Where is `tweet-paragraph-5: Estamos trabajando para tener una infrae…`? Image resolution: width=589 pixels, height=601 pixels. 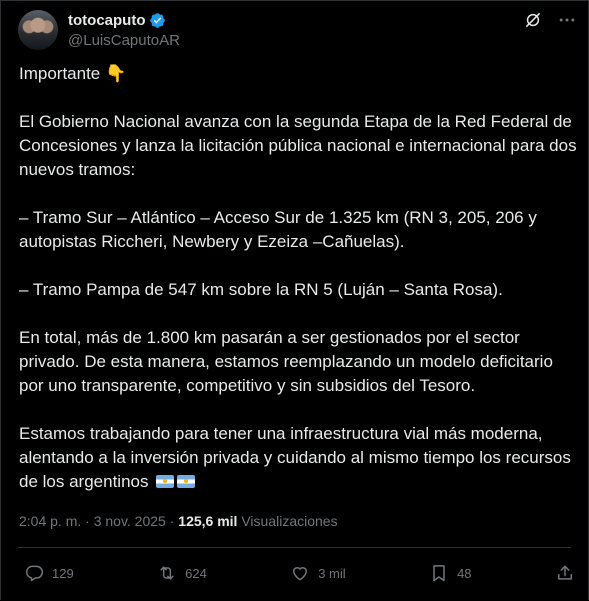
tweet-paragraph-5: Estamos trabajando para tener una infrae… is located at coordinates (295, 457).